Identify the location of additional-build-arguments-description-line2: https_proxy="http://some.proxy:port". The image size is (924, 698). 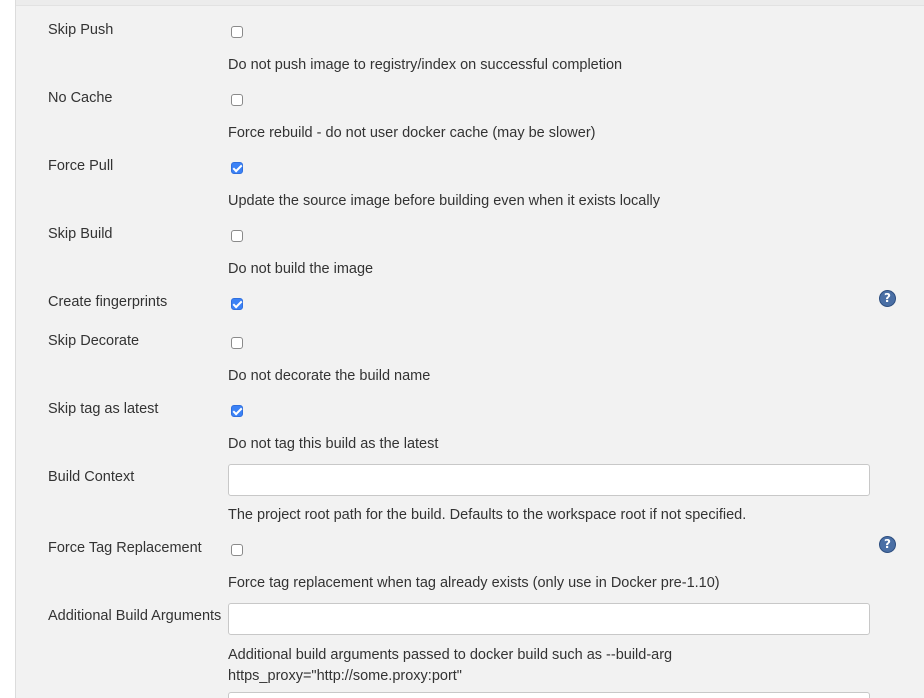
(345, 676).